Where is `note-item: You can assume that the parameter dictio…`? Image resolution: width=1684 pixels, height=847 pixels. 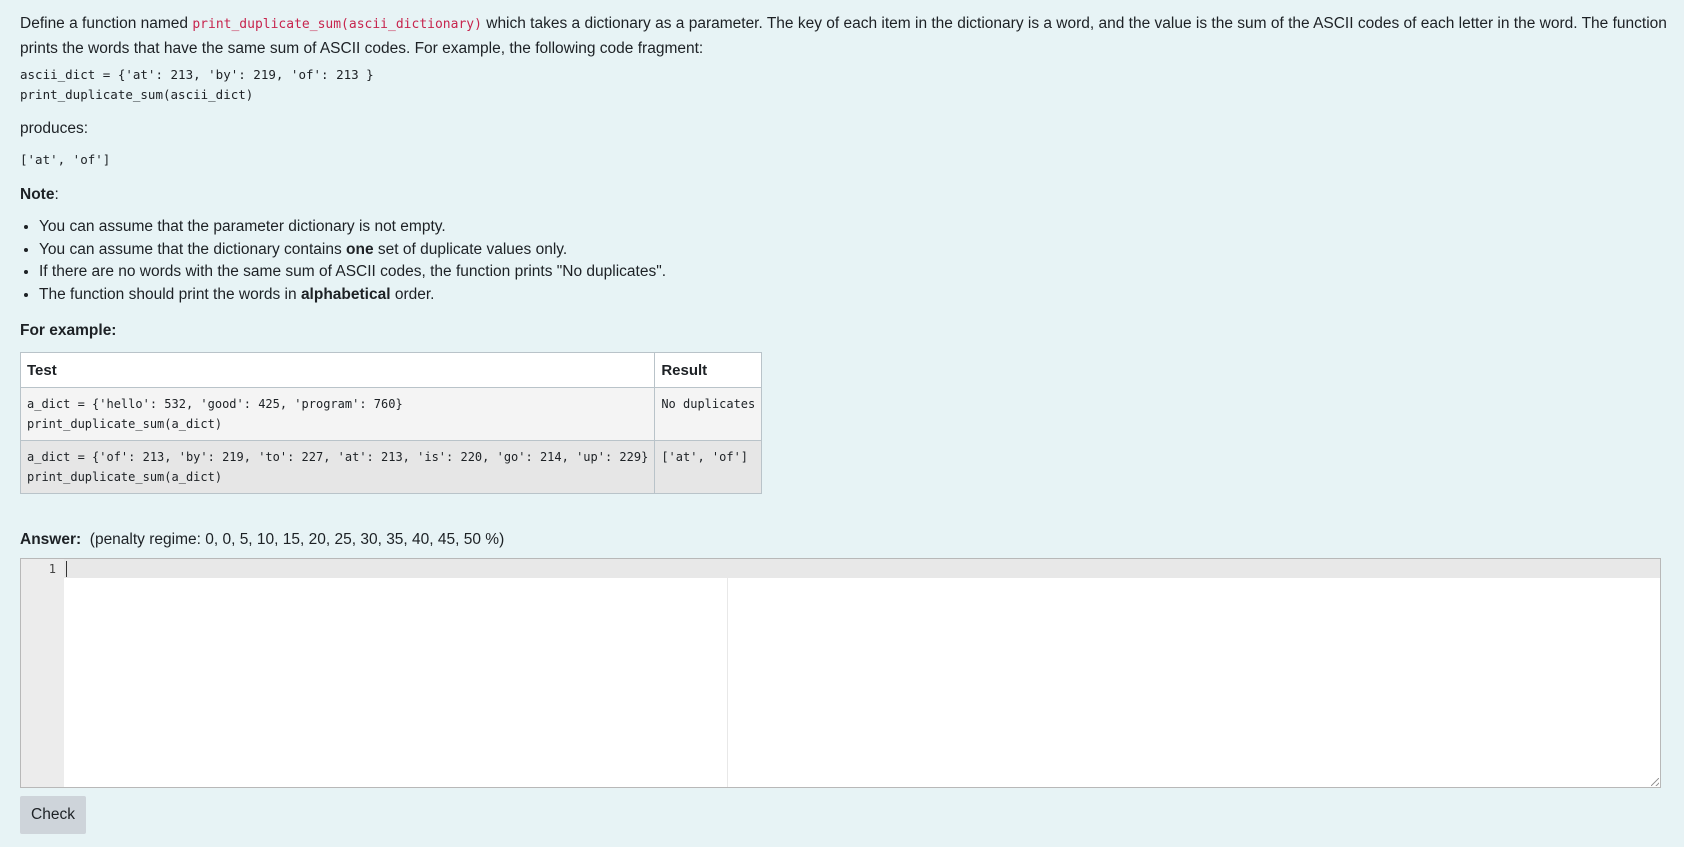
note-item: You can assume that the parameter dictio… is located at coordinates (352, 227).